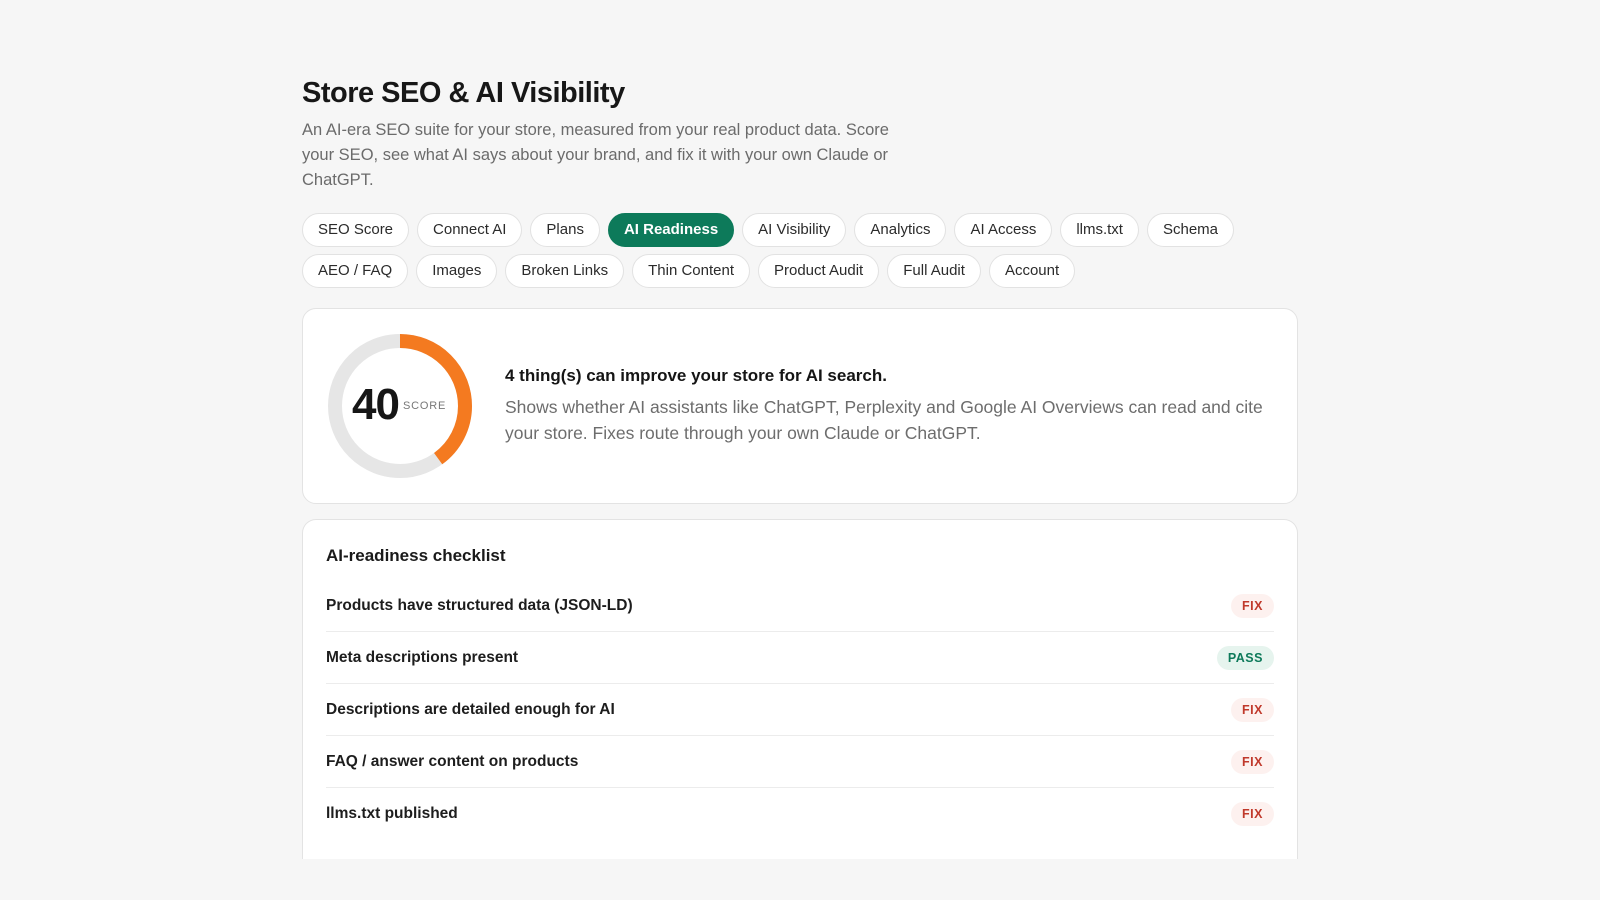  I want to click on tab-schema: Schema, so click(1190, 230).